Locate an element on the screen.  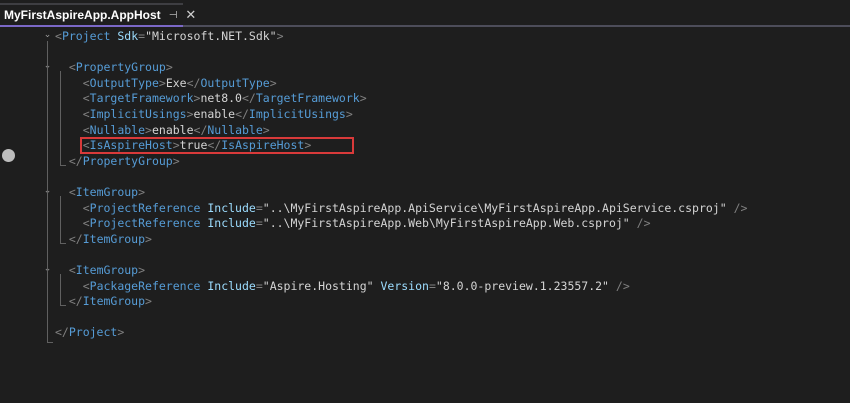
code-token: "Microsoft.NET.Sdk" is located at coordinates (211, 36).